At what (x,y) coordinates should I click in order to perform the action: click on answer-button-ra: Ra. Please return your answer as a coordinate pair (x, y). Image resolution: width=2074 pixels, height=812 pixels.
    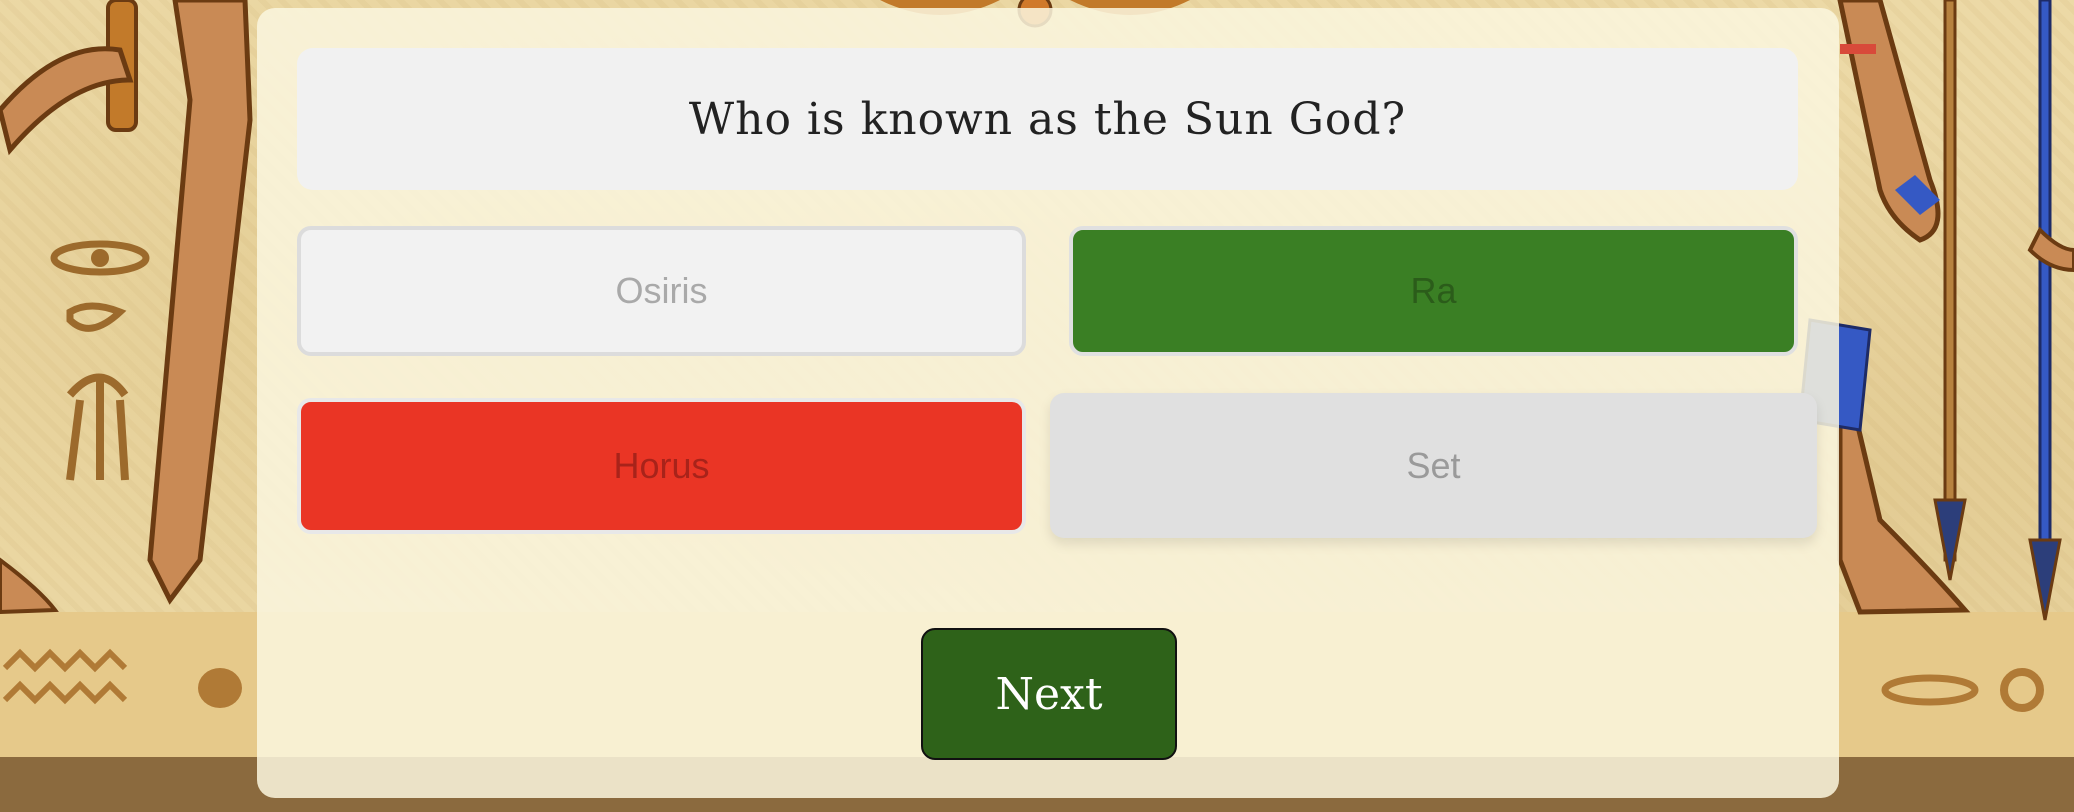
    Looking at the image, I should click on (1433, 291).